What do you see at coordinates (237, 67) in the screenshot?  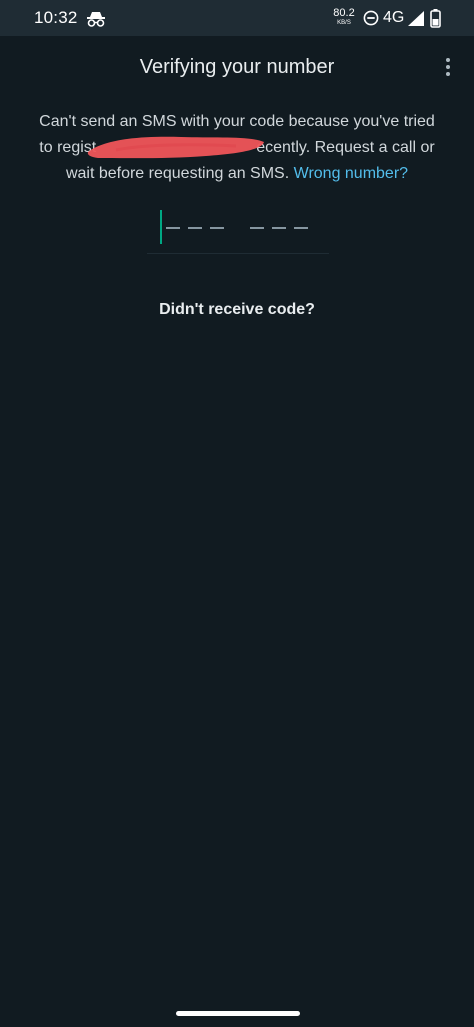 I see `page-title: Verifying your number` at bounding box center [237, 67].